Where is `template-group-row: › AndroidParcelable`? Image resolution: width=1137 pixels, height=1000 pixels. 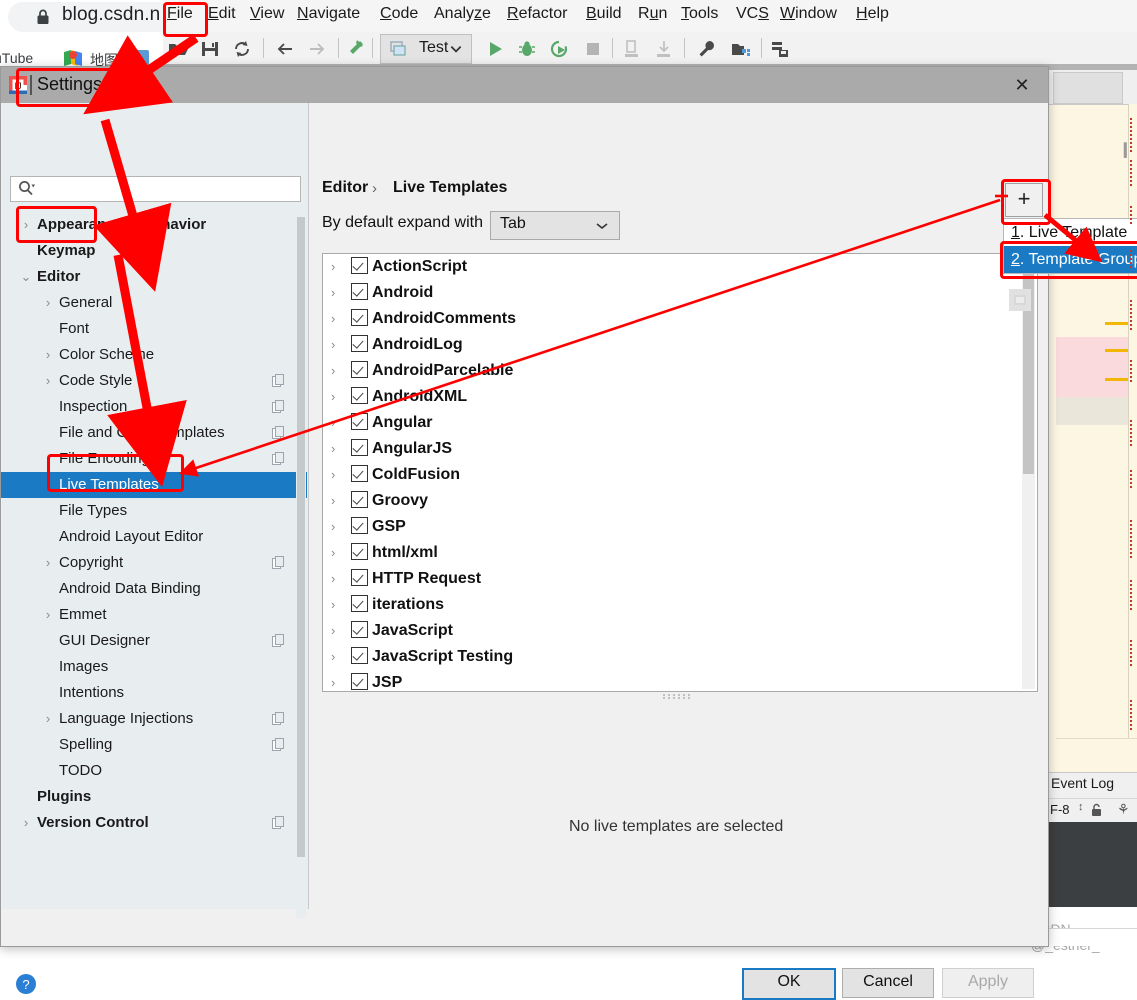 template-group-row: › AndroidParcelable is located at coordinates (680, 371).